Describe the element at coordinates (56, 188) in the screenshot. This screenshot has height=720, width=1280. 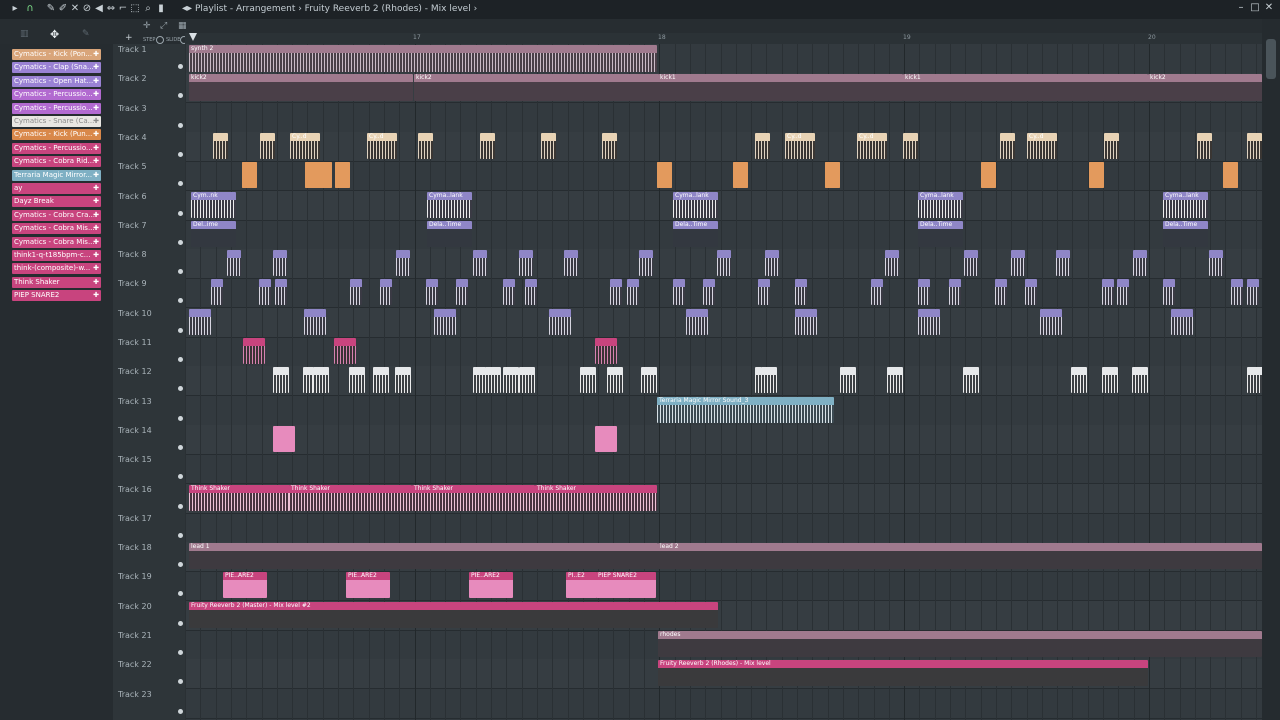
I see `picker-item: ay ✚` at that location.